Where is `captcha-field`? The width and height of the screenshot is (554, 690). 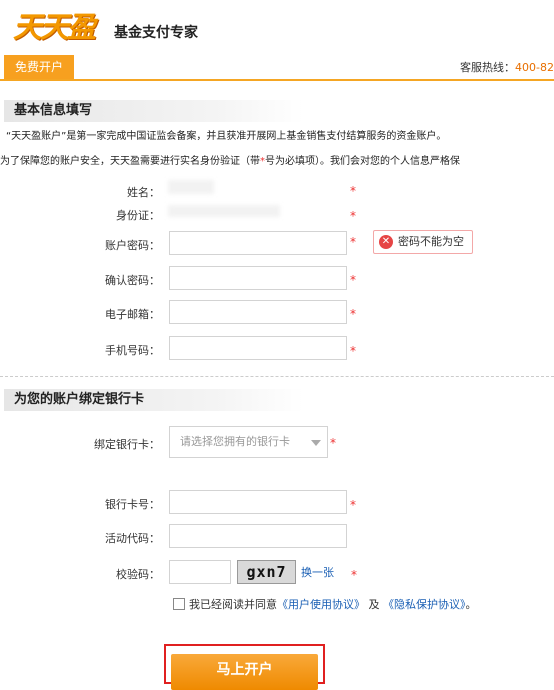
captcha-field is located at coordinates (200, 572).